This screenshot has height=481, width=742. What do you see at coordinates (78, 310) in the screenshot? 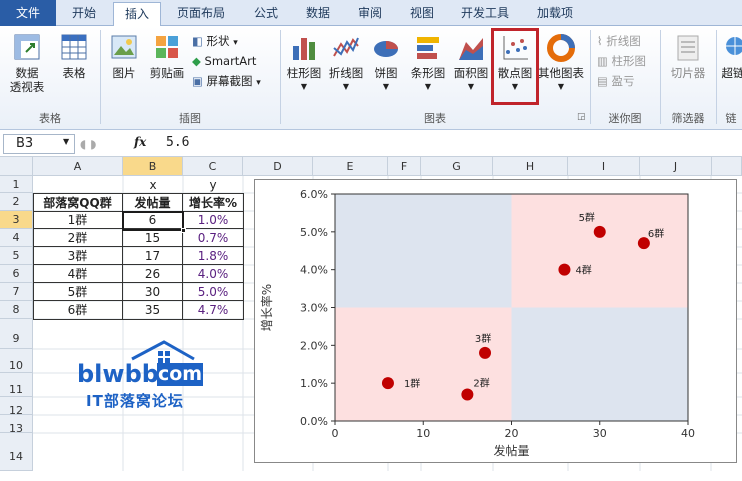
I see `cell-group: 6群` at bounding box center [78, 310].